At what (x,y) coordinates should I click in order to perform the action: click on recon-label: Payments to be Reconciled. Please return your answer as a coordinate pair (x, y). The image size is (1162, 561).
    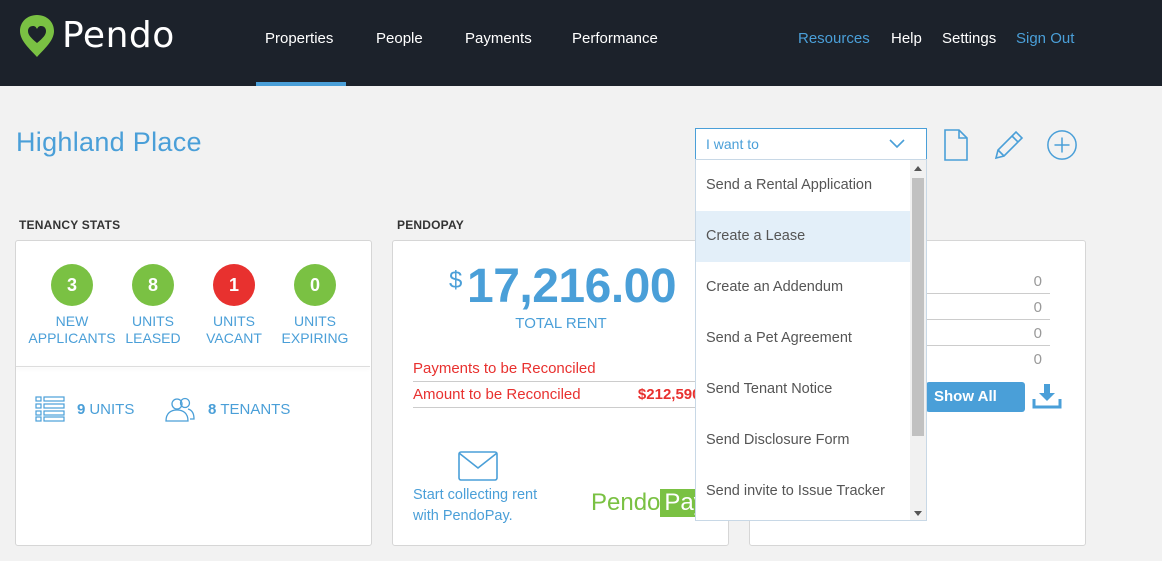
    Looking at the image, I should click on (504, 368).